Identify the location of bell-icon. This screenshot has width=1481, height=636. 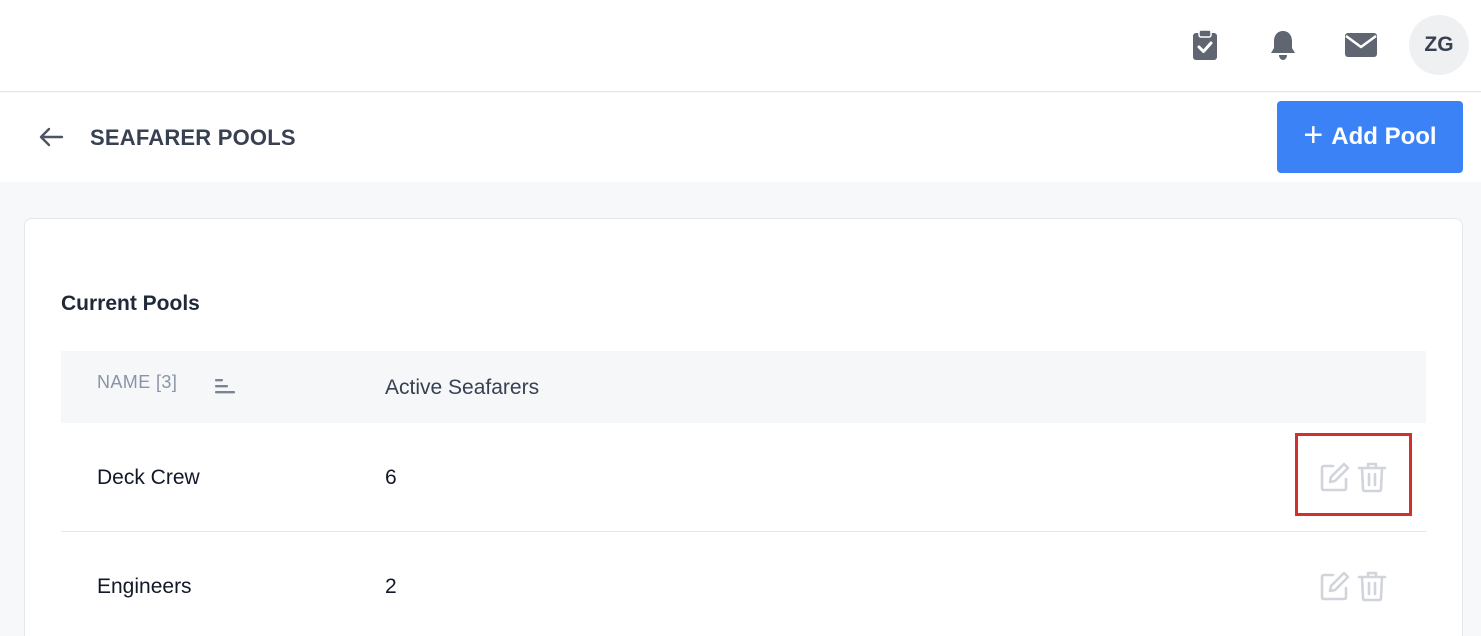
(1283, 45).